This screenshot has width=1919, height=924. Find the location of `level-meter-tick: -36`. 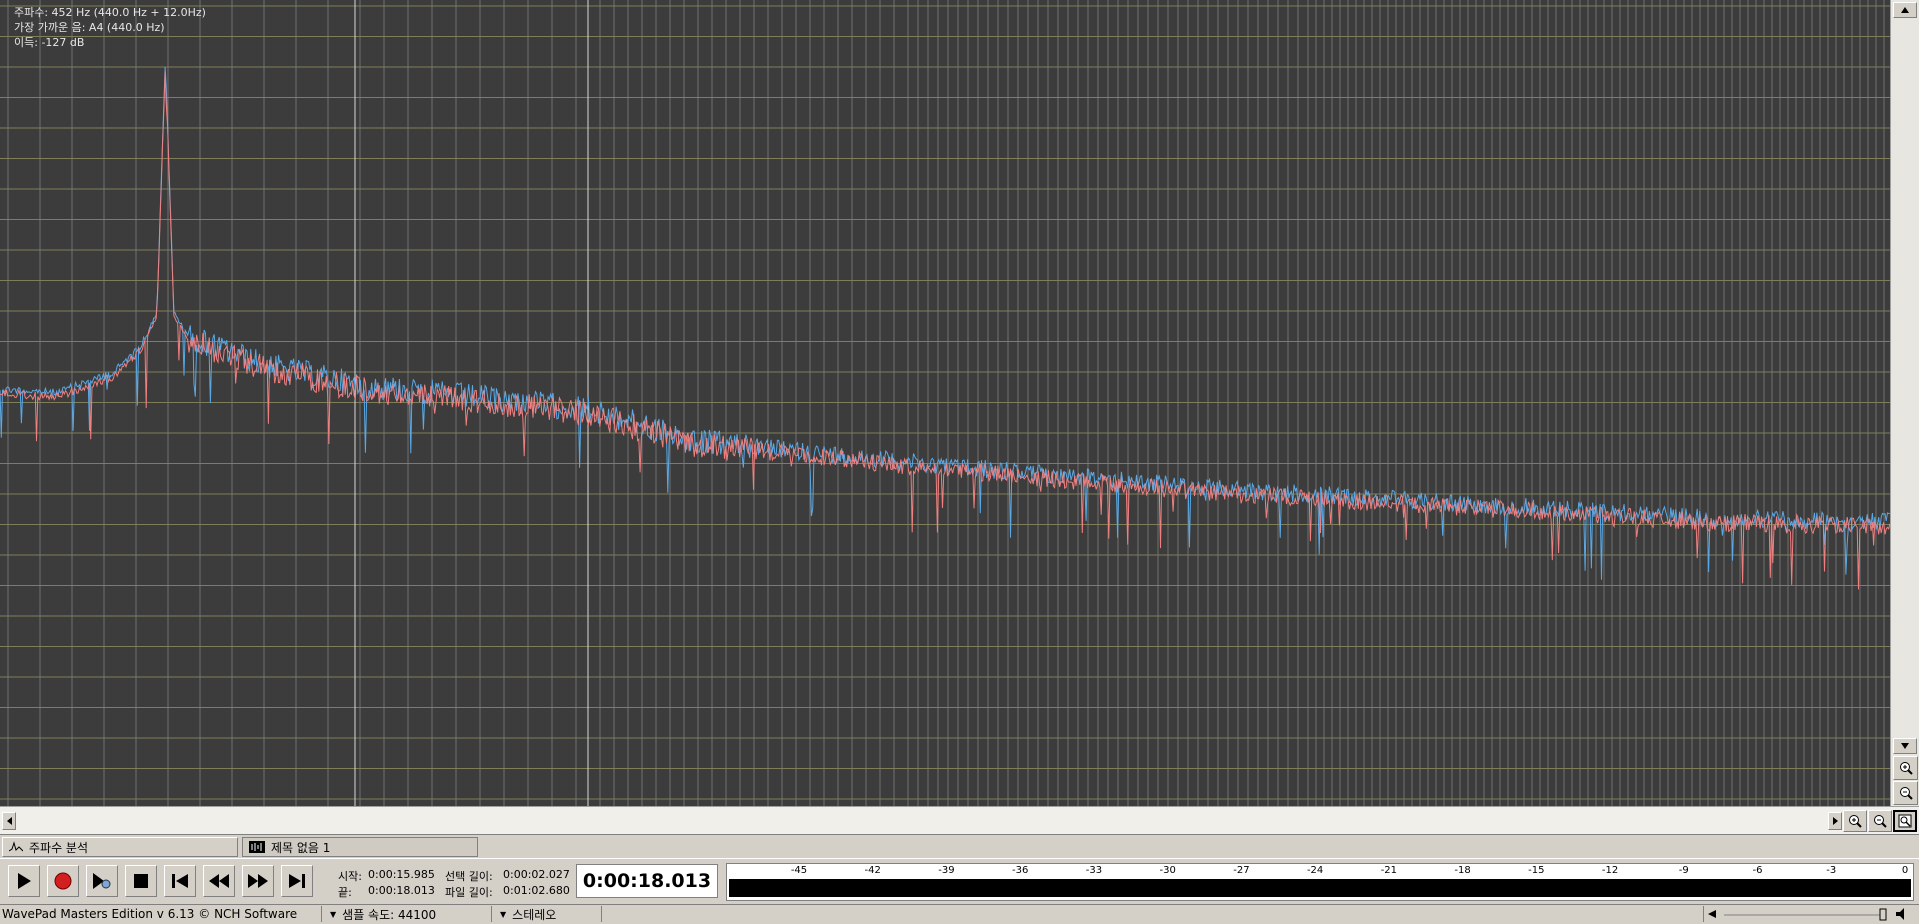

level-meter-tick: -36 is located at coordinates (1020, 870).